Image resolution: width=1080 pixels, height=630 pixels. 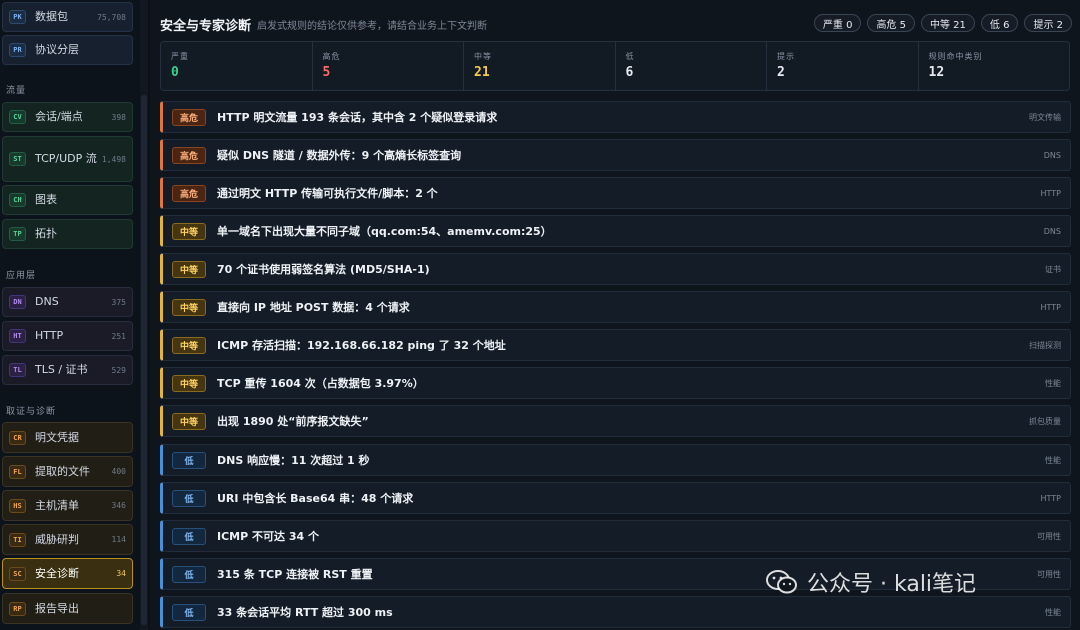 I want to click on watermark-text: 公众号 · kali笔记, so click(x=892, y=584).